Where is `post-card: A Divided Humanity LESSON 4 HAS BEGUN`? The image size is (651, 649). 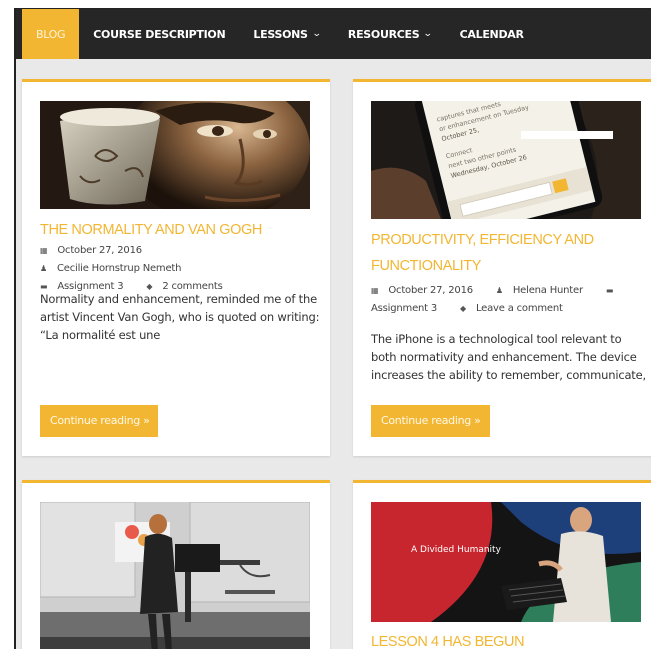 post-card: A Divided Humanity LESSON 4 HAS BEGUN is located at coordinates (502, 564).